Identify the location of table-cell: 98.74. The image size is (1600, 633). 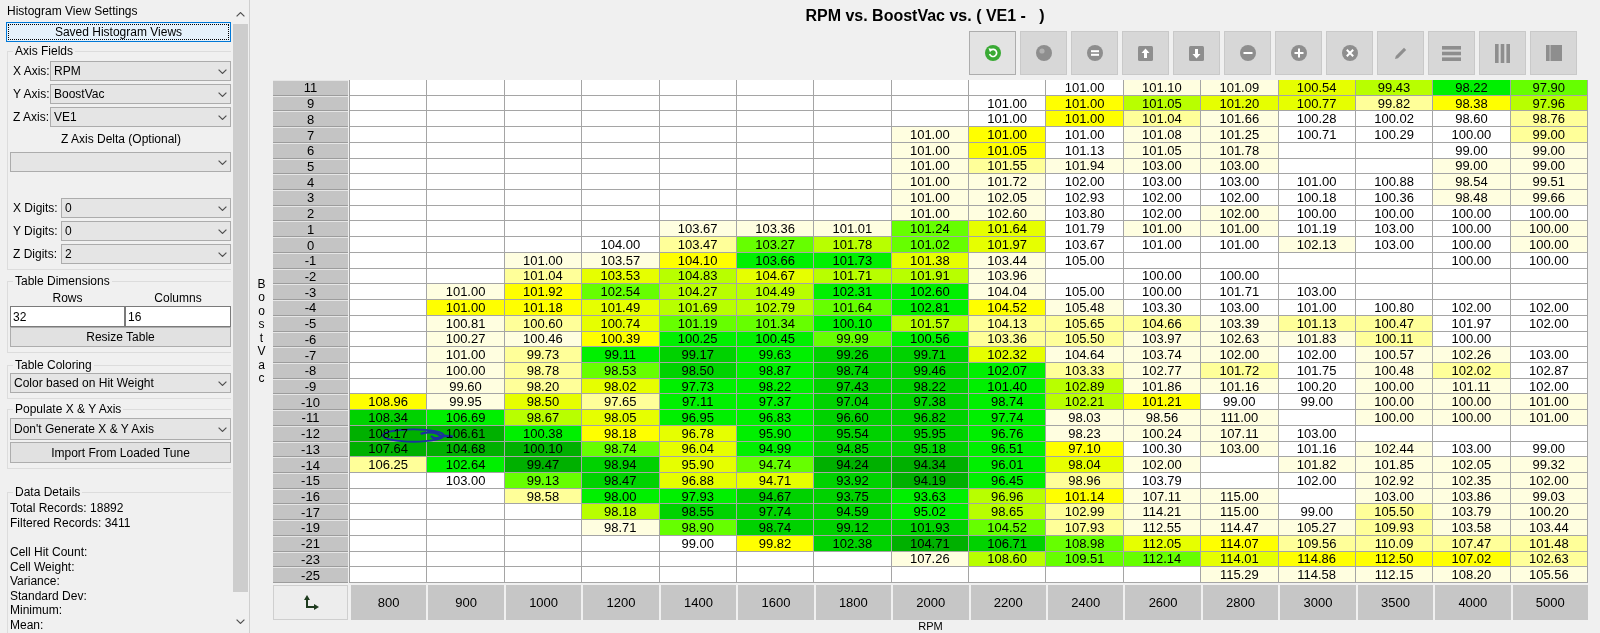
(1008, 402).